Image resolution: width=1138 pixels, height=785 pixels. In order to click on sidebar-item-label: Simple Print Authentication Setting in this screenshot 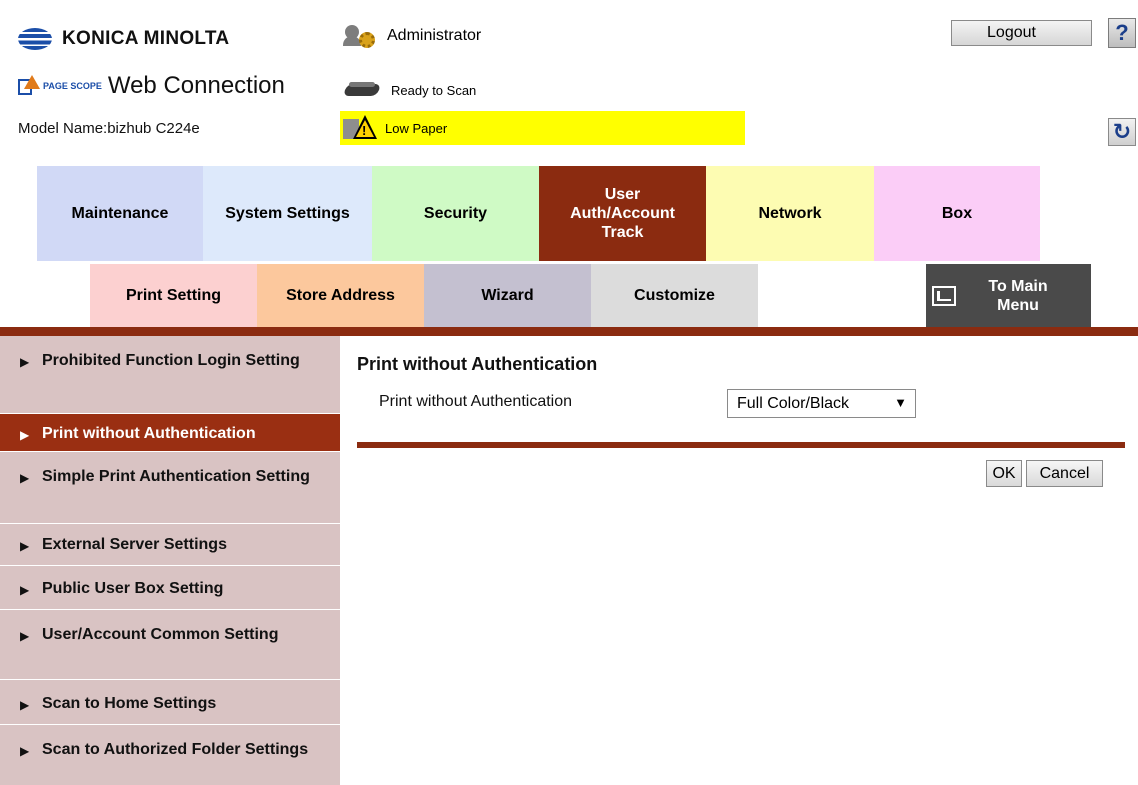, I will do `click(176, 476)`.